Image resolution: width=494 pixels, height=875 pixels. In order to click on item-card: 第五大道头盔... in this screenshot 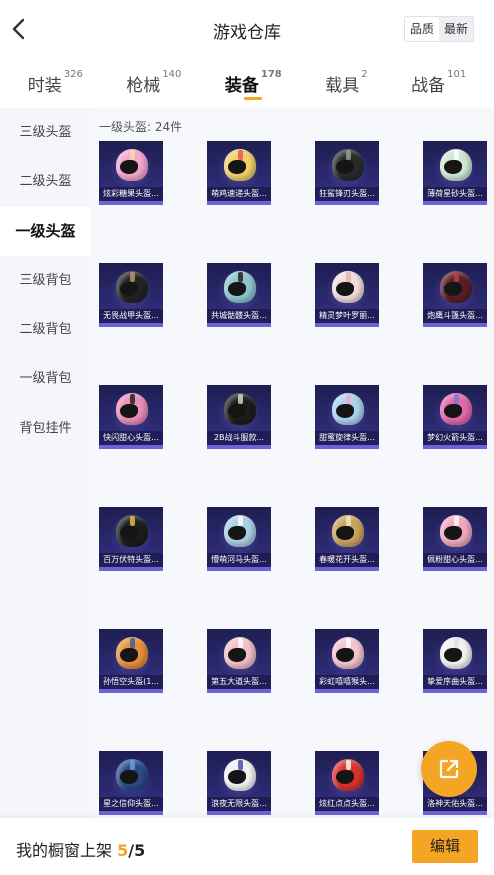, I will do `click(239, 661)`.